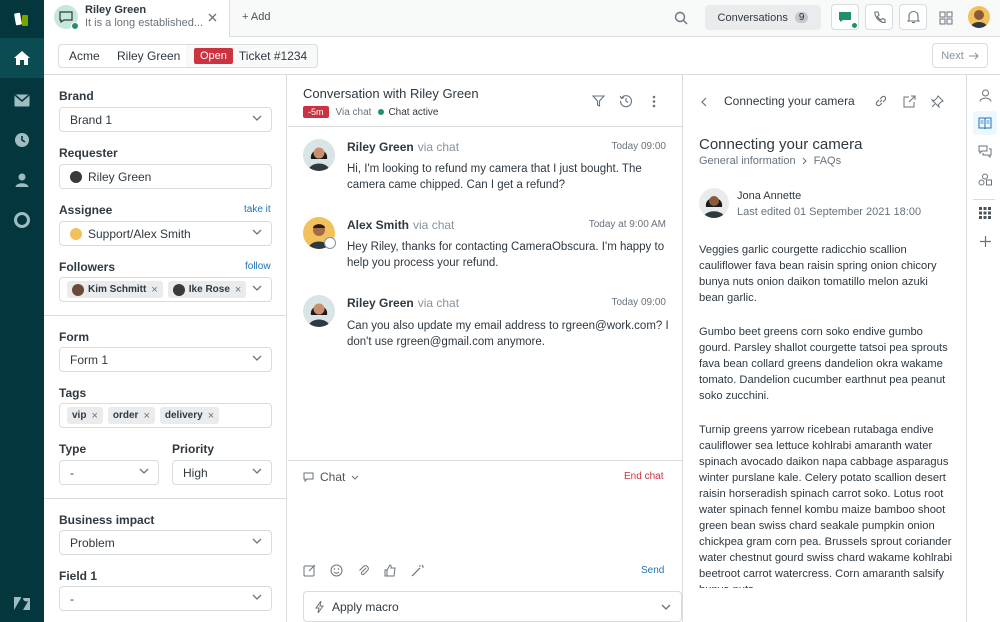 This screenshot has width=1000, height=622. What do you see at coordinates (165, 233) in the screenshot?
I see `assignee-select: Support/Alex Smith` at bounding box center [165, 233].